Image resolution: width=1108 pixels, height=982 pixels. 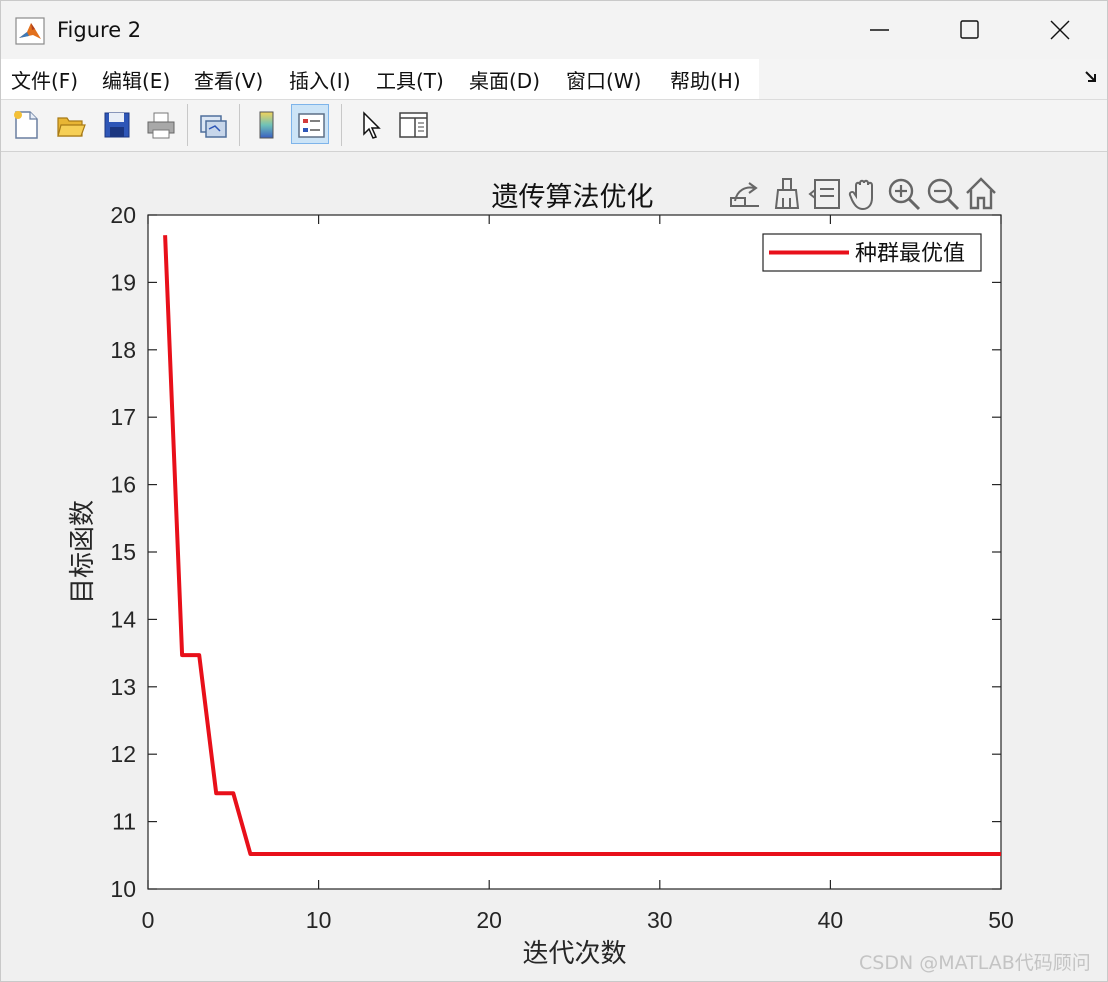 I want to click on new-figure-button, so click(x=26, y=124).